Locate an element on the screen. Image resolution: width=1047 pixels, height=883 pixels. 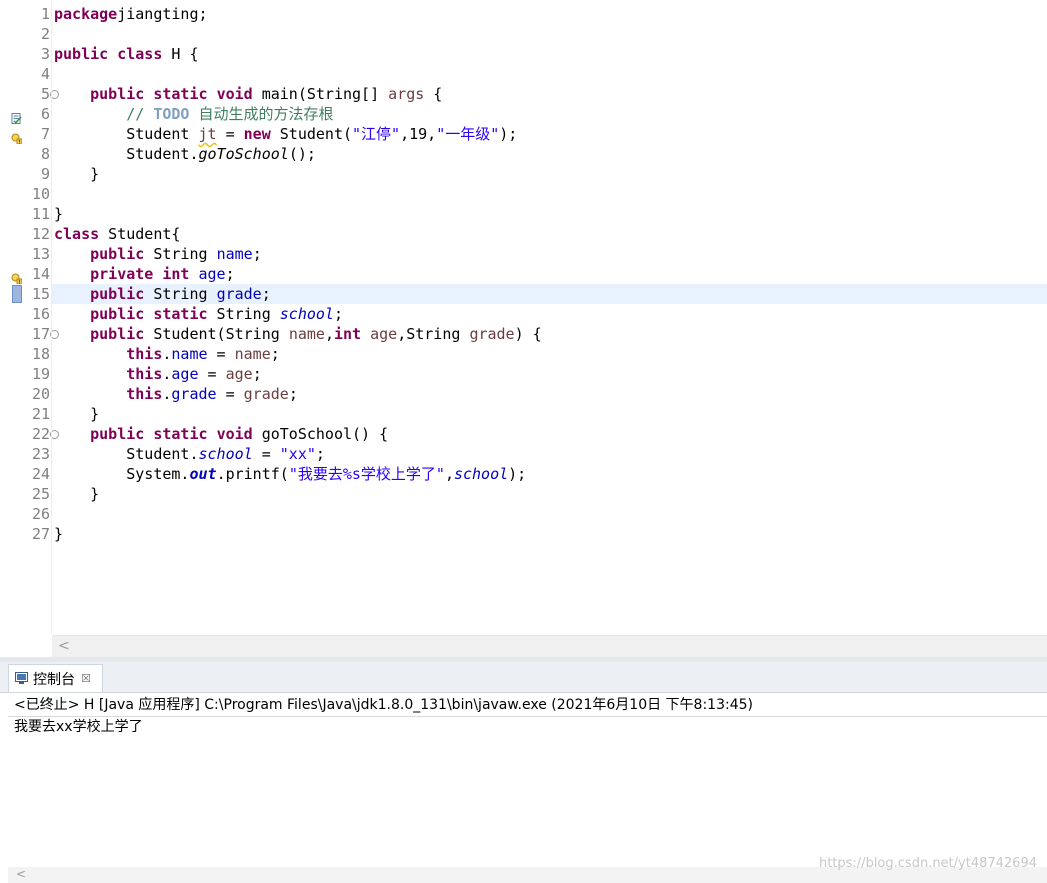
code-line: Student.goToSchool(); is located at coordinates (550, 154).